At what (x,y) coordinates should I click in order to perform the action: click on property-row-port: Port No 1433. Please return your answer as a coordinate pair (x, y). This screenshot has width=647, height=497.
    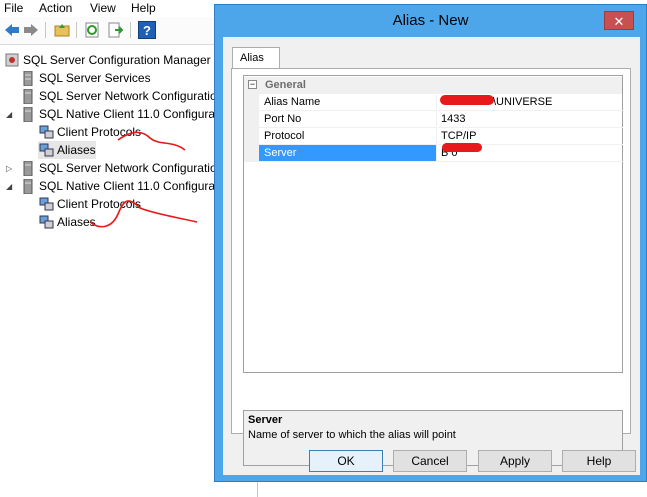
    Looking at the image, I should click on (433, 119).